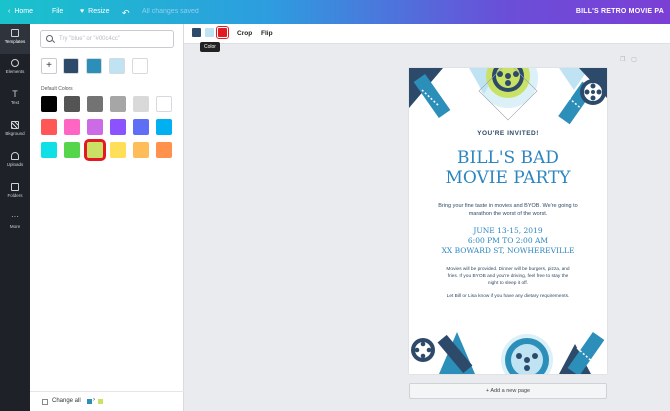  I want to click on folder-icon, so click(15, 187).